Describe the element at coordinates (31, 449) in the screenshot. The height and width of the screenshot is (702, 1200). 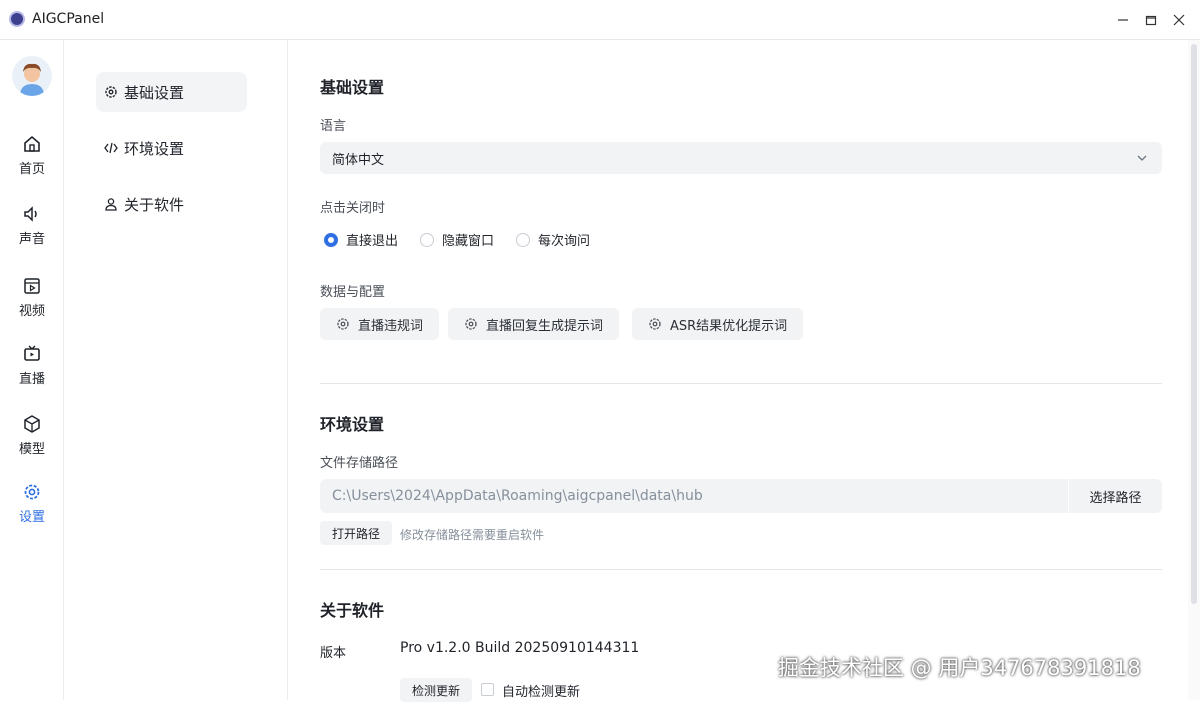
I see `rail-item-label: 模型` at that location.